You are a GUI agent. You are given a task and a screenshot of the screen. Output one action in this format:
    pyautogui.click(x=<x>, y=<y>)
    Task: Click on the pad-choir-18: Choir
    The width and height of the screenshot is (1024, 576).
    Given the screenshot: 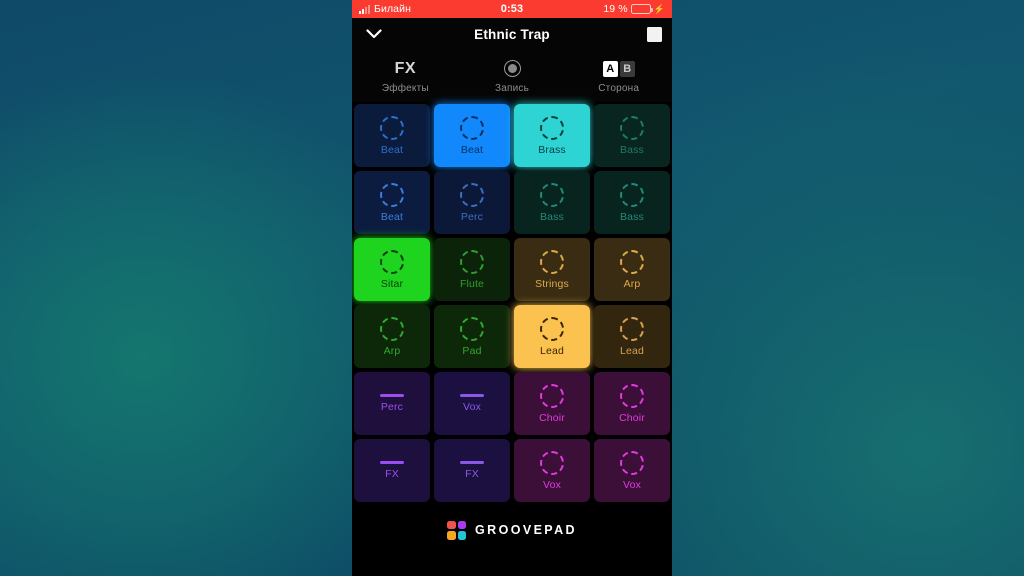 What is the action you would take?
    pyautogui.click(x=552, y=403)
    